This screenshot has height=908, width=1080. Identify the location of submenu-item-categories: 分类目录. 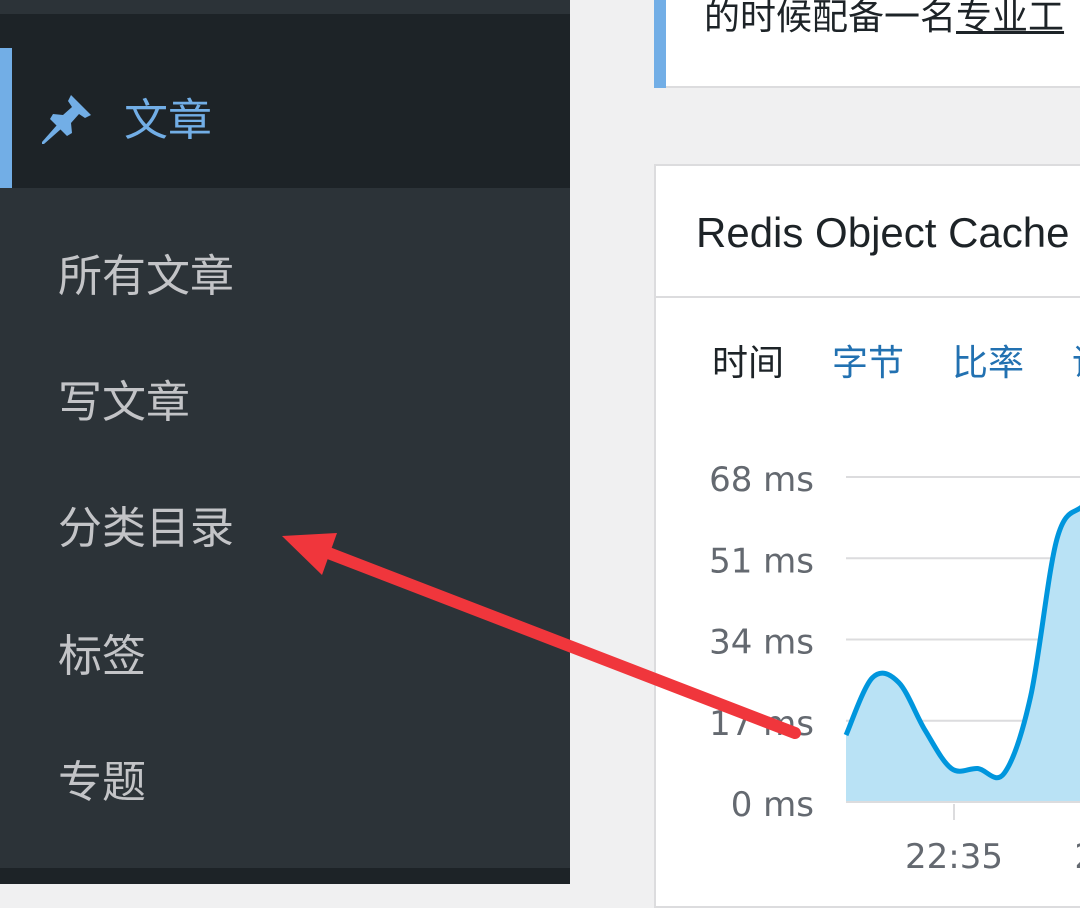
(146, 529).